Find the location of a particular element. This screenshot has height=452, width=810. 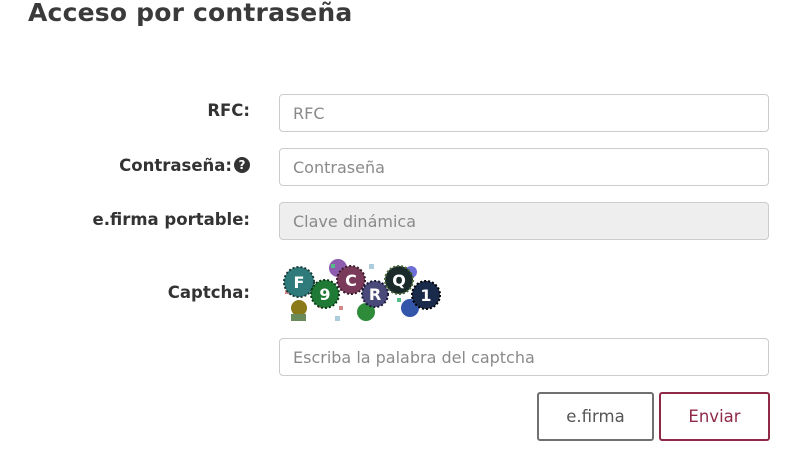

captcha-glyph: Q is located at coordinates (399, 280).